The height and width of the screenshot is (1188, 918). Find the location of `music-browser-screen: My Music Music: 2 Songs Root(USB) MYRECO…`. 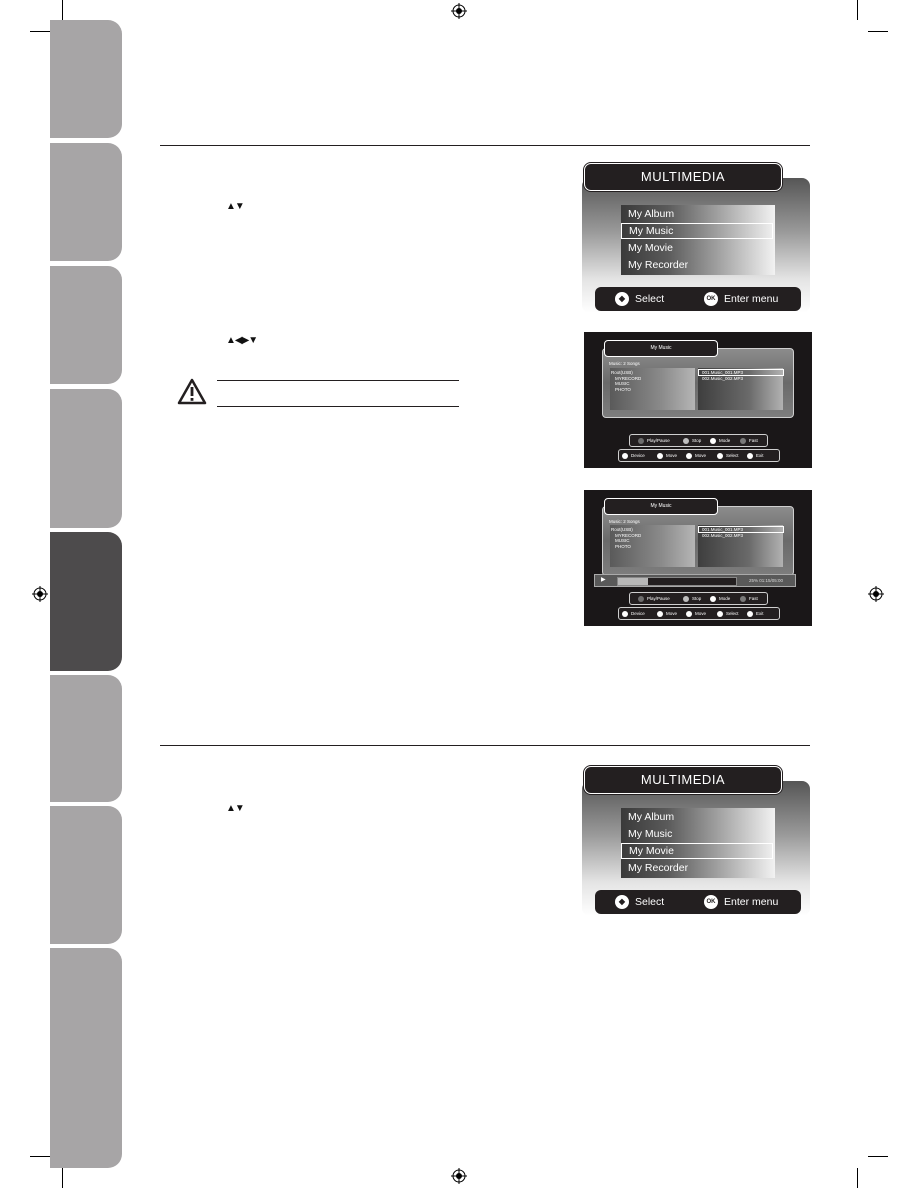

music-browser-screen: My Music Music: 2 Songs Root(USB) MYRECO… is located at coordinates (698, 400).